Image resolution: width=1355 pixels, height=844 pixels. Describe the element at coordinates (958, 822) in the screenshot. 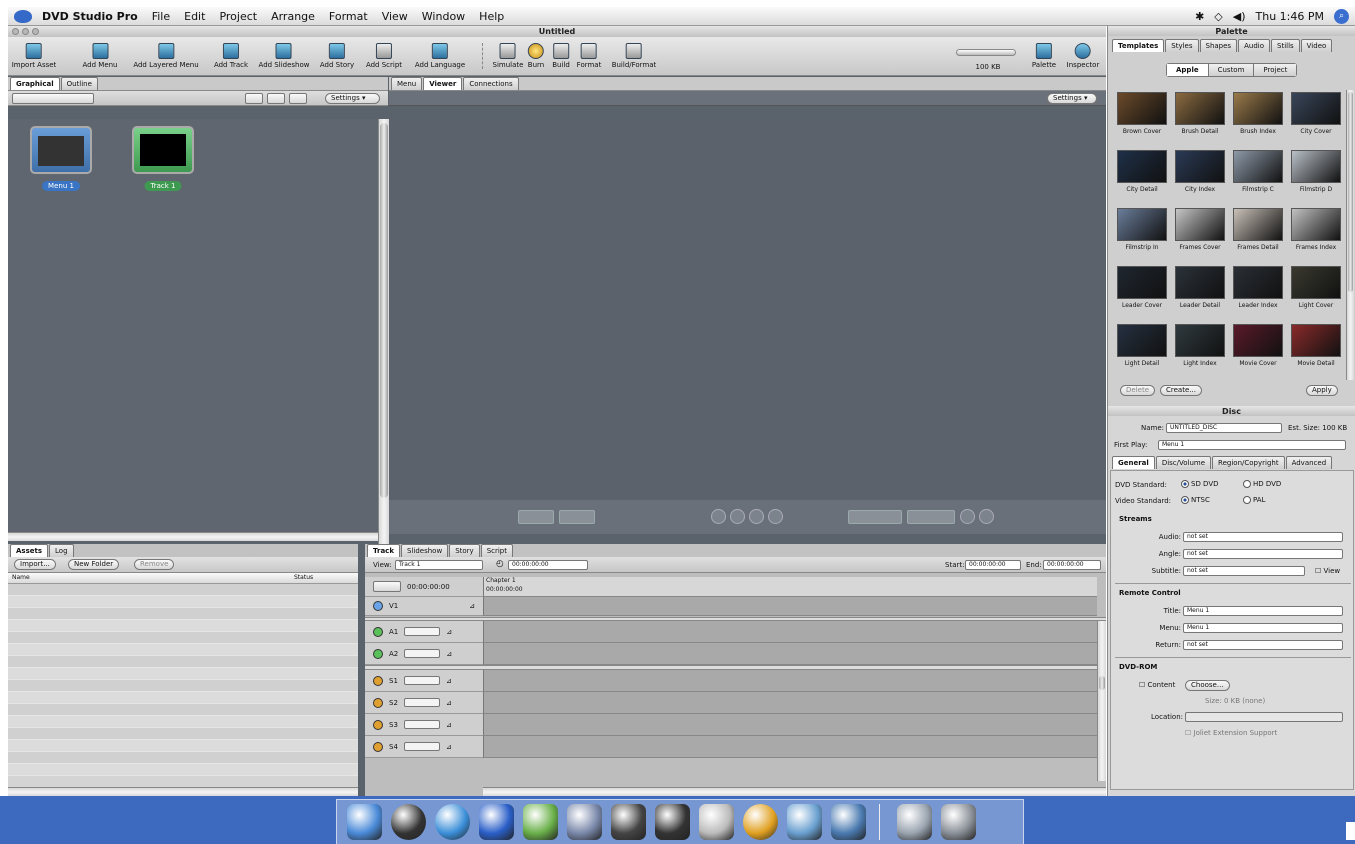

I see `trash-icon` at that location.